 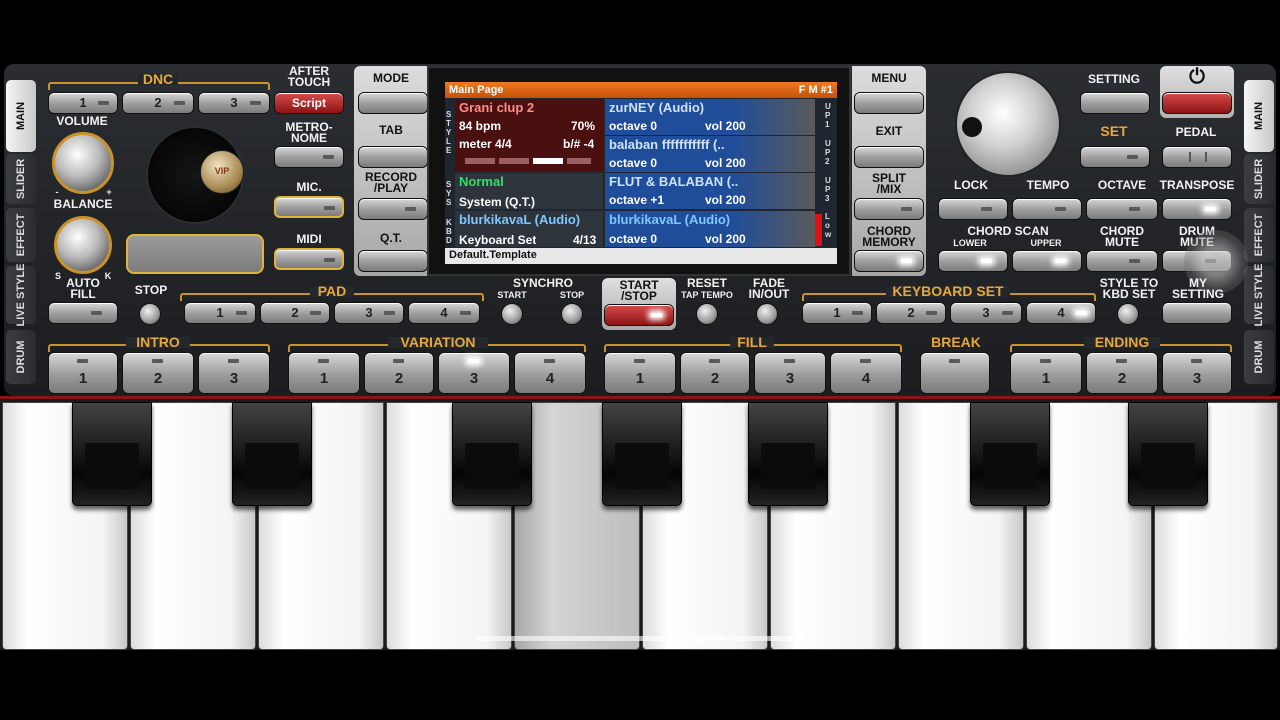 I want to click on transpose-button, so click(x=1197, y=209).